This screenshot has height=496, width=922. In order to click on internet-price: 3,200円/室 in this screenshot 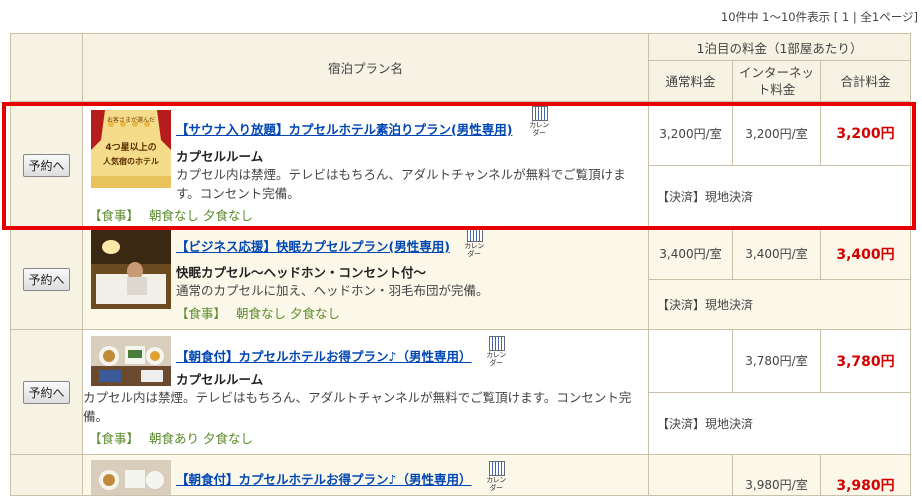, I will do `click(776, 133)`.